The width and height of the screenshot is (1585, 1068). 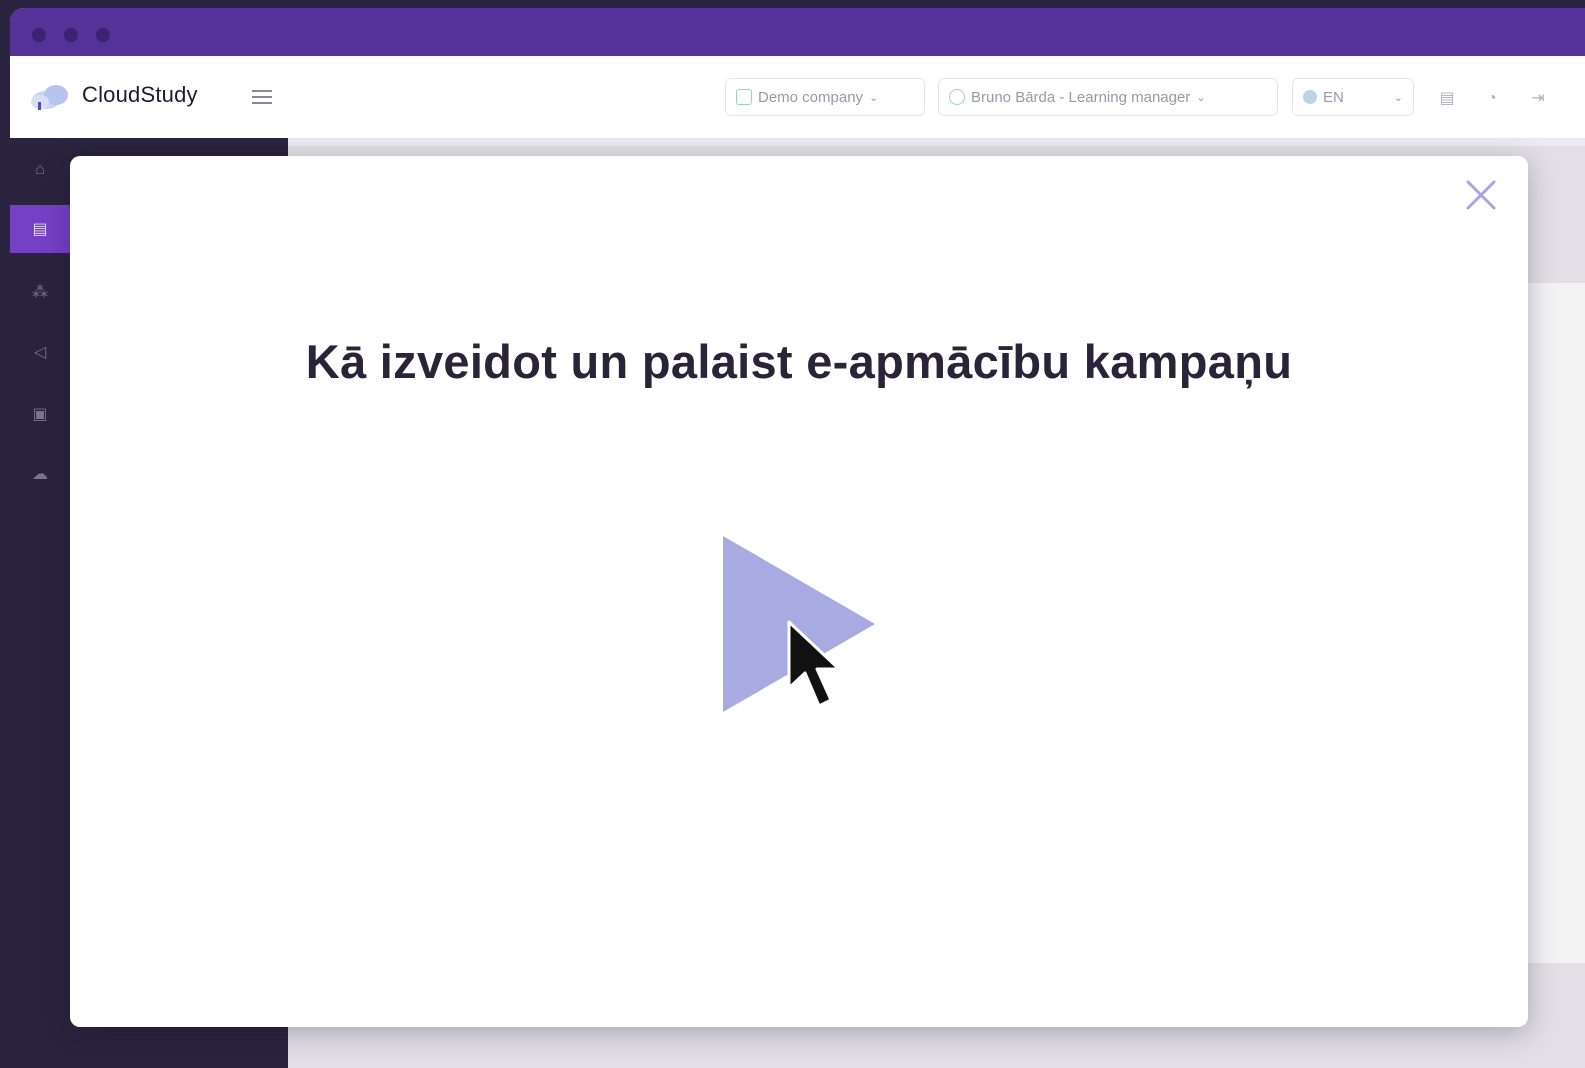 I want to click on language-select: EN ⌄, so click(x=1353, y=97).